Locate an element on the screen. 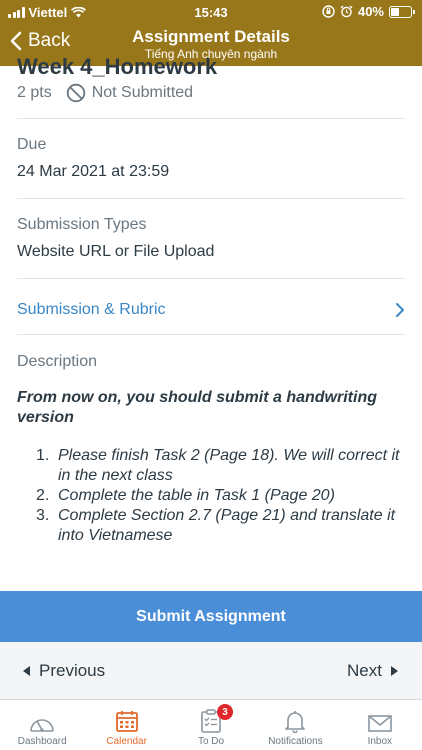 The height and width of the screenshot is (750, 422). nav-title: Assignment Details is located at coordinates (211, 36).